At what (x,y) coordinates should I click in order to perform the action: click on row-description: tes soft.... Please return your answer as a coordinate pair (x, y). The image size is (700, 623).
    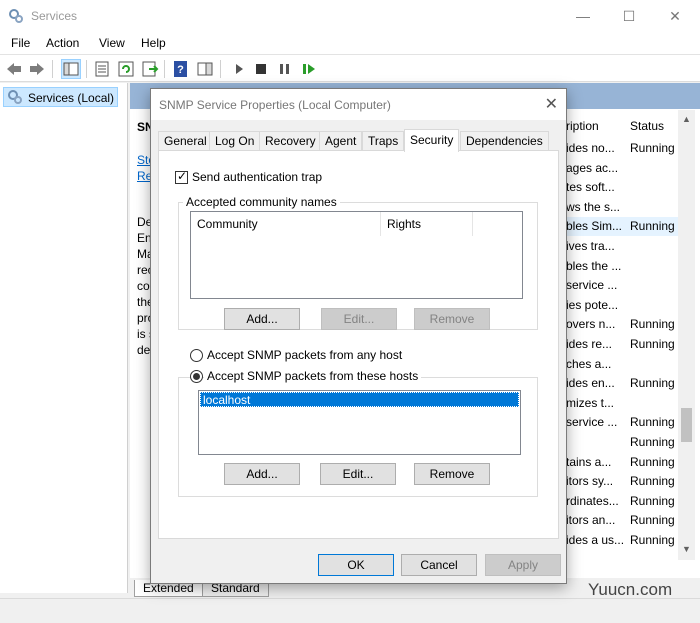
    Looking at the image, I should click on (590, 187).